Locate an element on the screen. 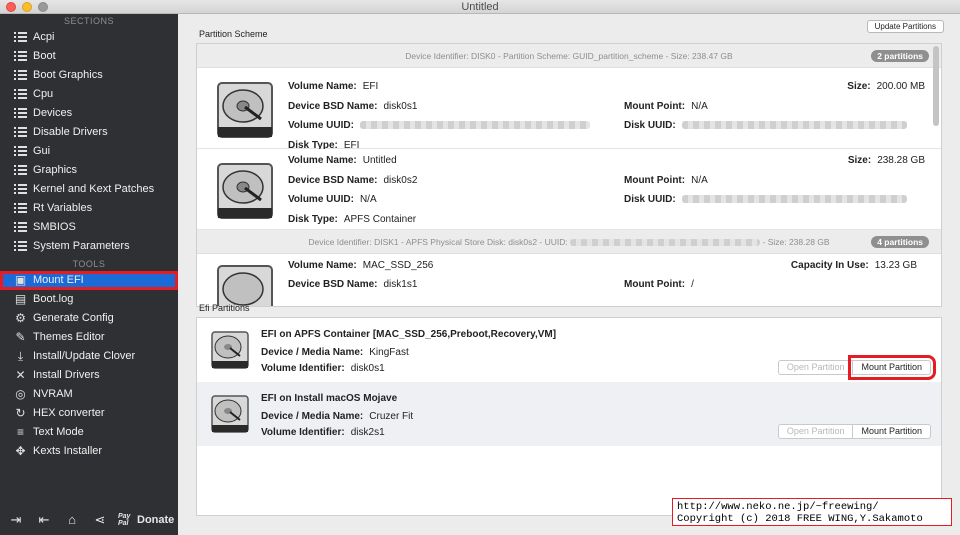  sidebar-item-label: Themes Editor is located at coordinates (69, 337).